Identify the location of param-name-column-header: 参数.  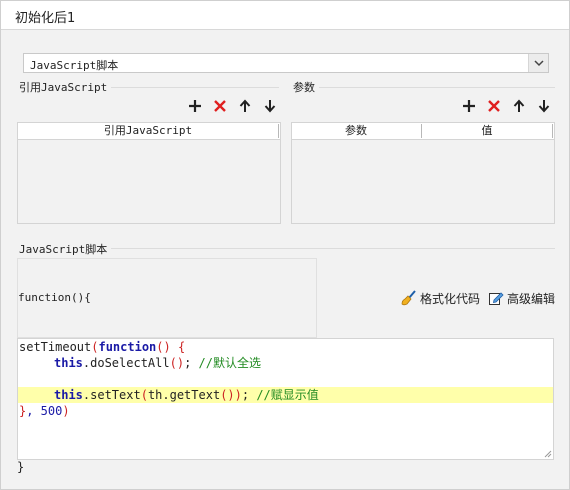
(356, 131).